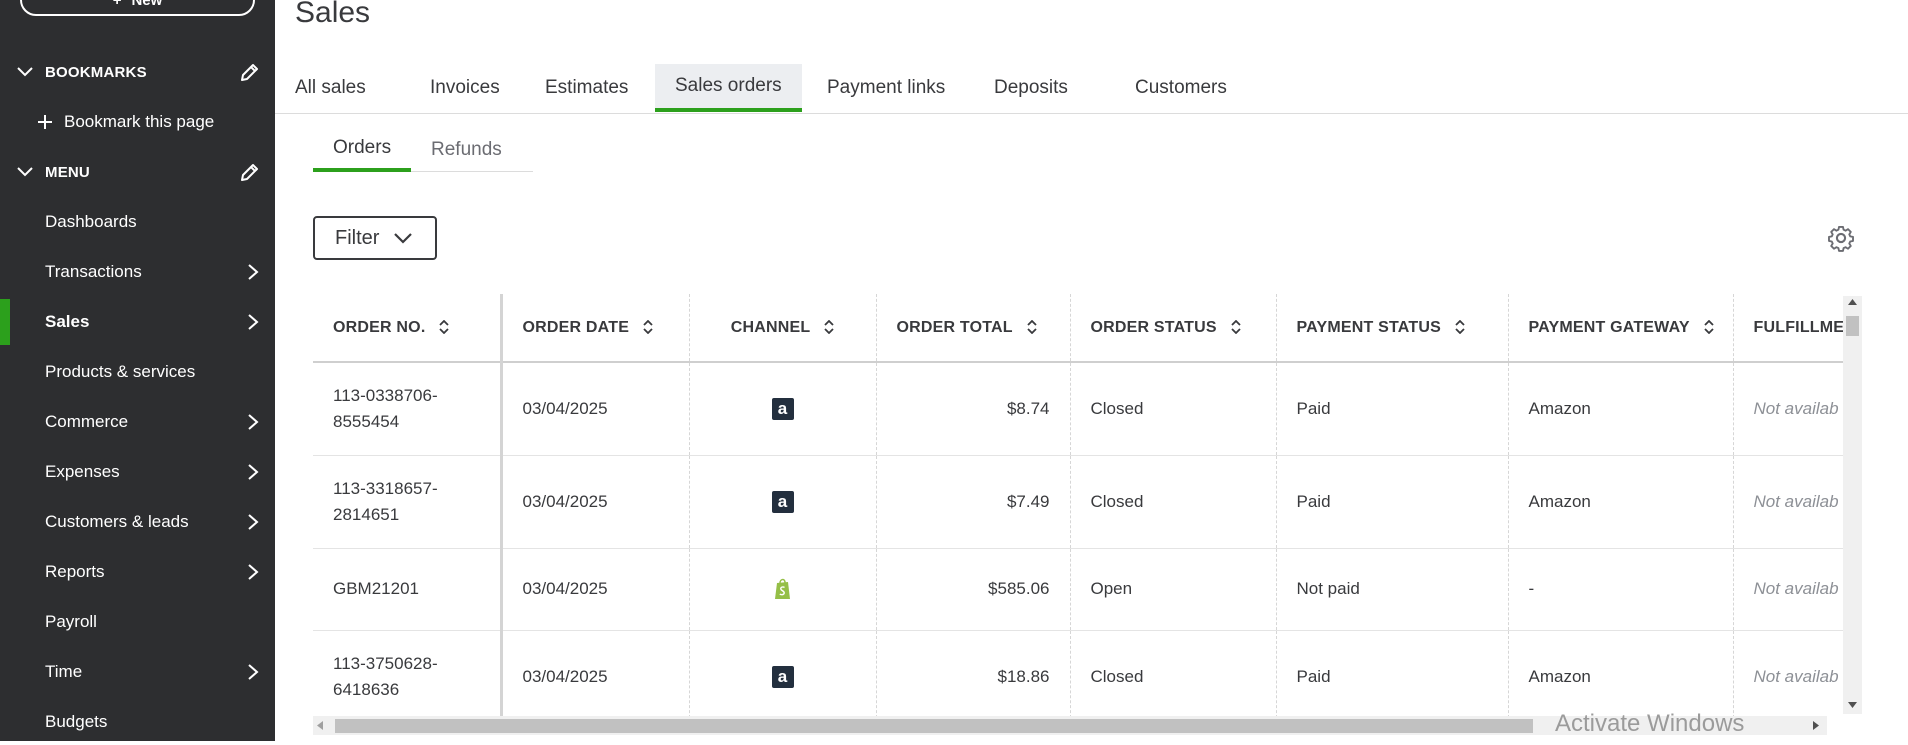 This screenshot has width=1908, height=745. What do you see at coordinates (137, 422) in the screenshot?
I see `sidebar-item-commerce: Commerce` at bounding box center [137, 422].